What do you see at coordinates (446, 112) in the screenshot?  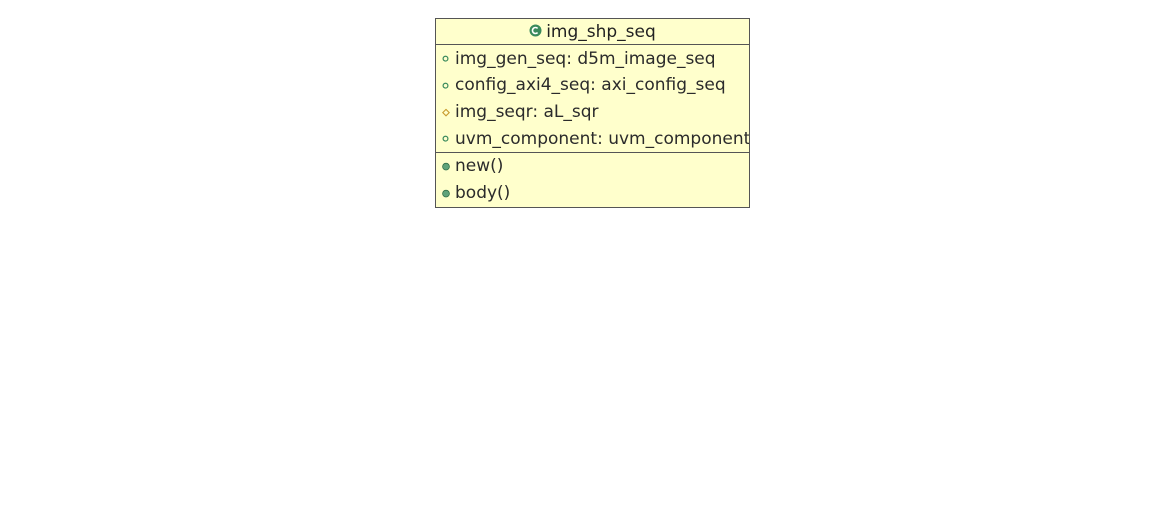 I see `protected-field-icon` at bounding box center [446, 112].